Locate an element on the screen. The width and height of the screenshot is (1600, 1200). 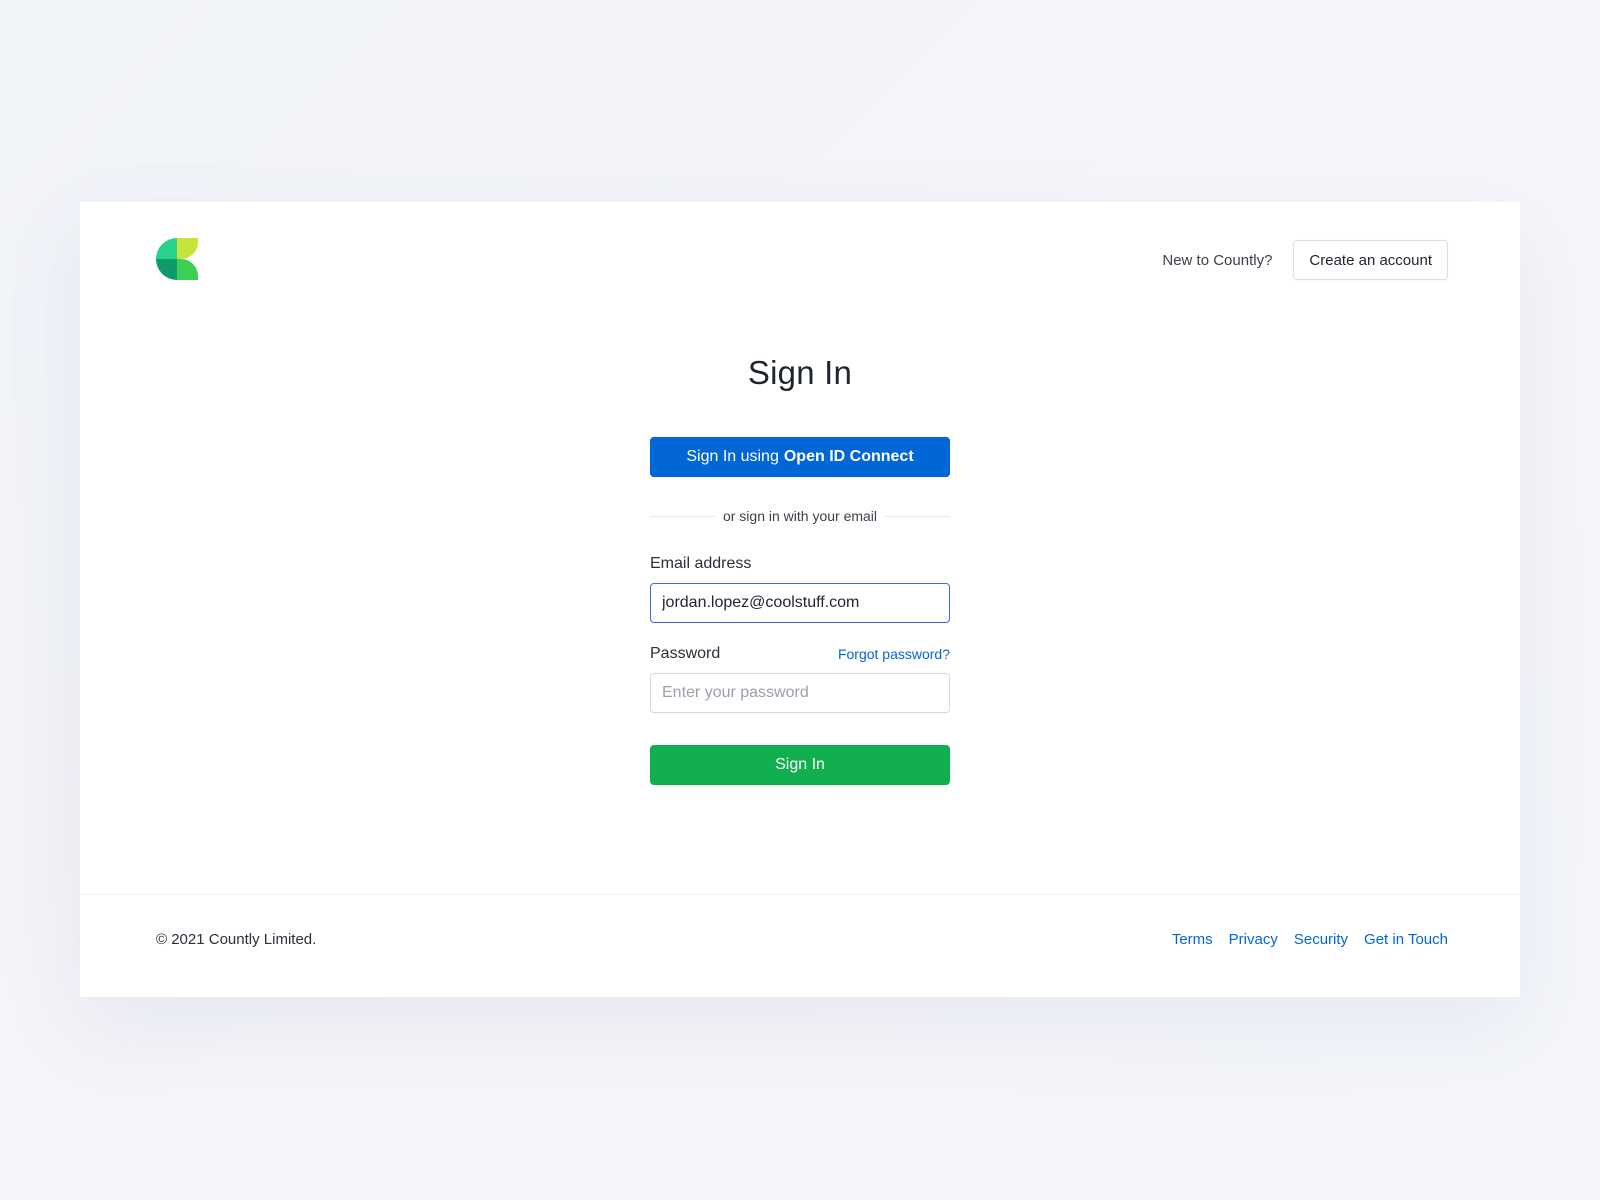
email-label: Email address is located at coordinates (701, 563).